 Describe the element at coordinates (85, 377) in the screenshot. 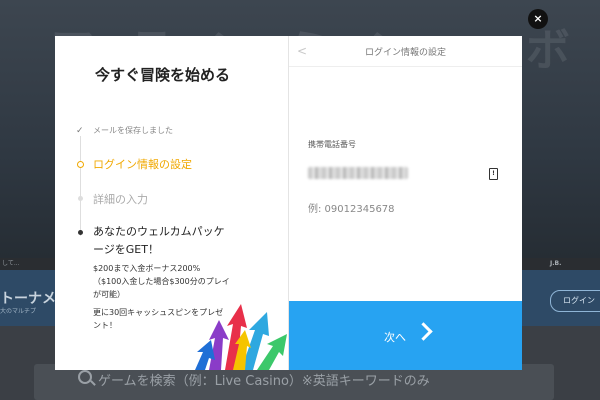

I see `search-icon` at that location.